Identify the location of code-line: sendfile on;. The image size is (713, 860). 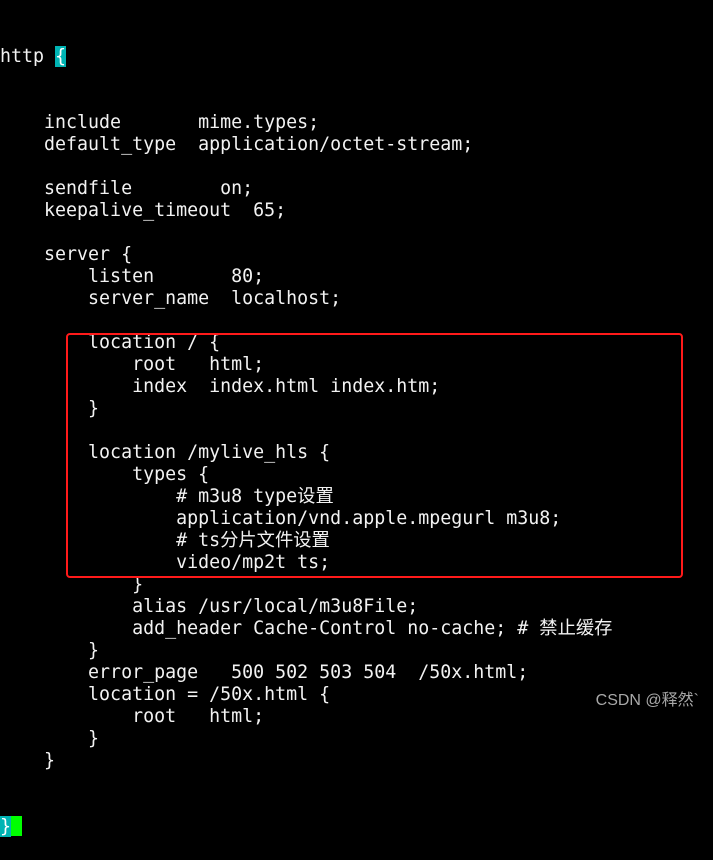
(127, 188).